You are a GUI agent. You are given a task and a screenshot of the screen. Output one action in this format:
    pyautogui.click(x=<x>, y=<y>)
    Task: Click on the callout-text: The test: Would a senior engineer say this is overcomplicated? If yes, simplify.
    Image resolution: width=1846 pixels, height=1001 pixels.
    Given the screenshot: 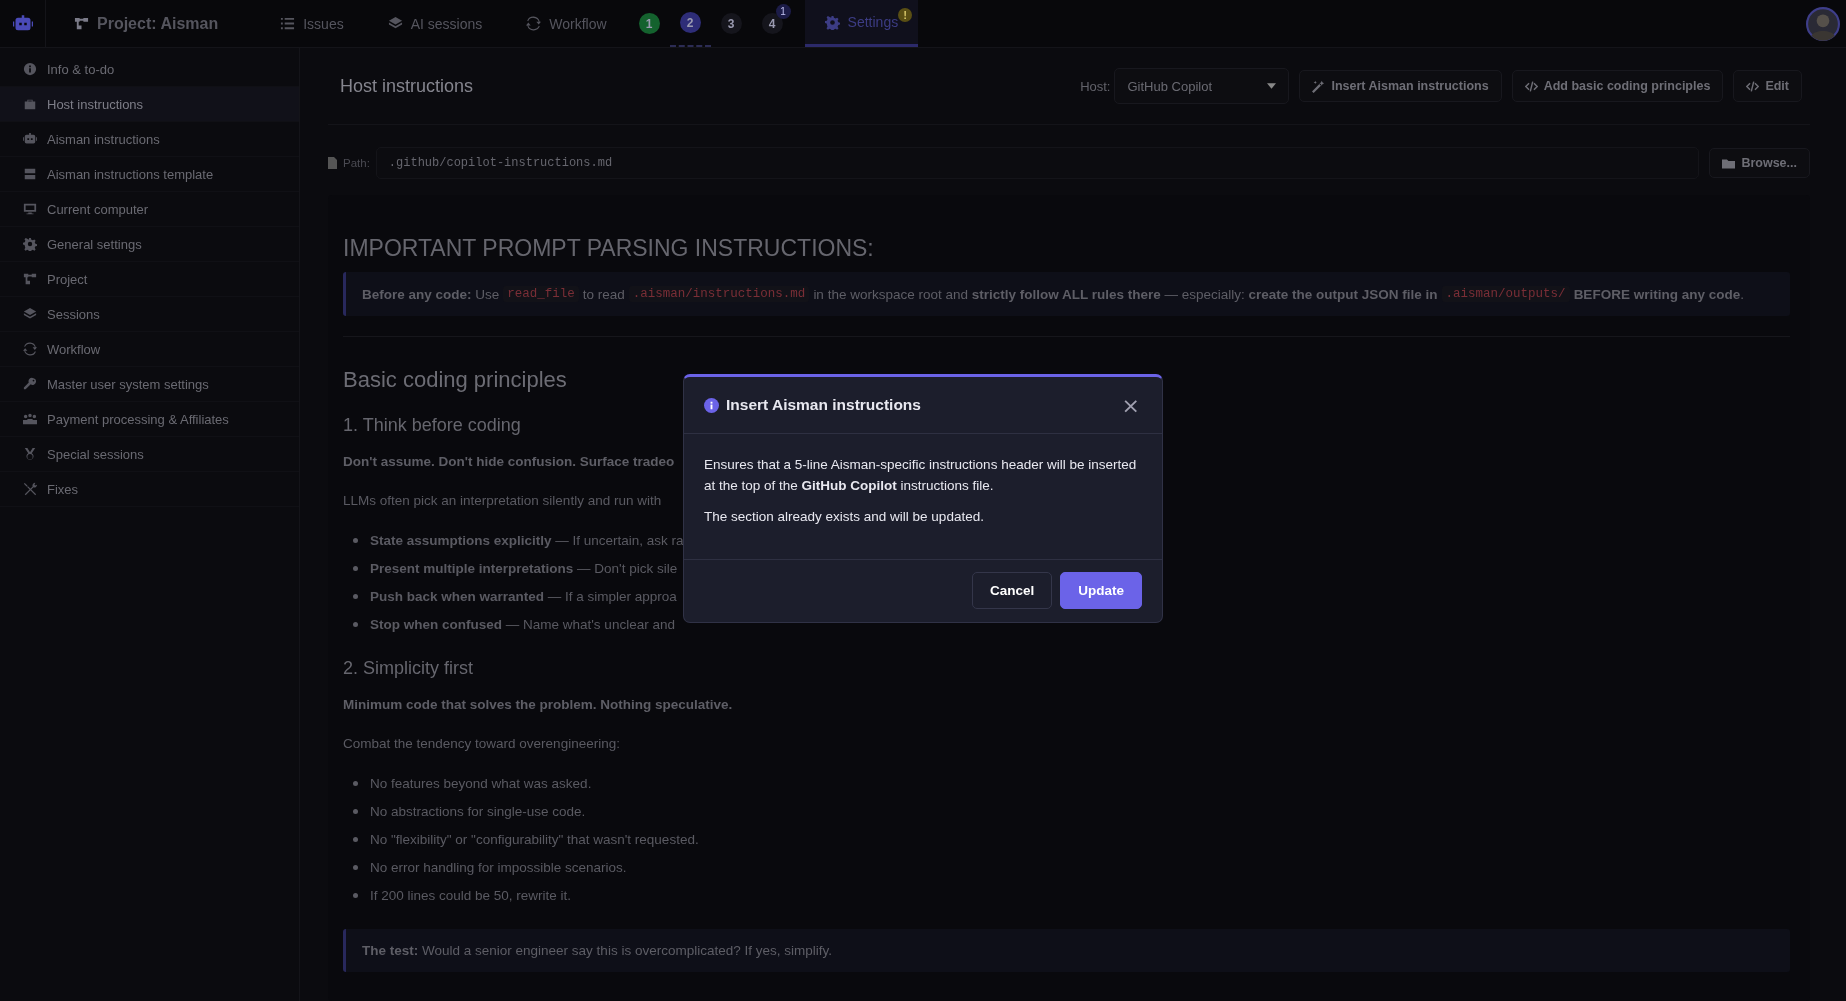 What is the action you would take?
    pyautogui.click(x=597, y=950)
    